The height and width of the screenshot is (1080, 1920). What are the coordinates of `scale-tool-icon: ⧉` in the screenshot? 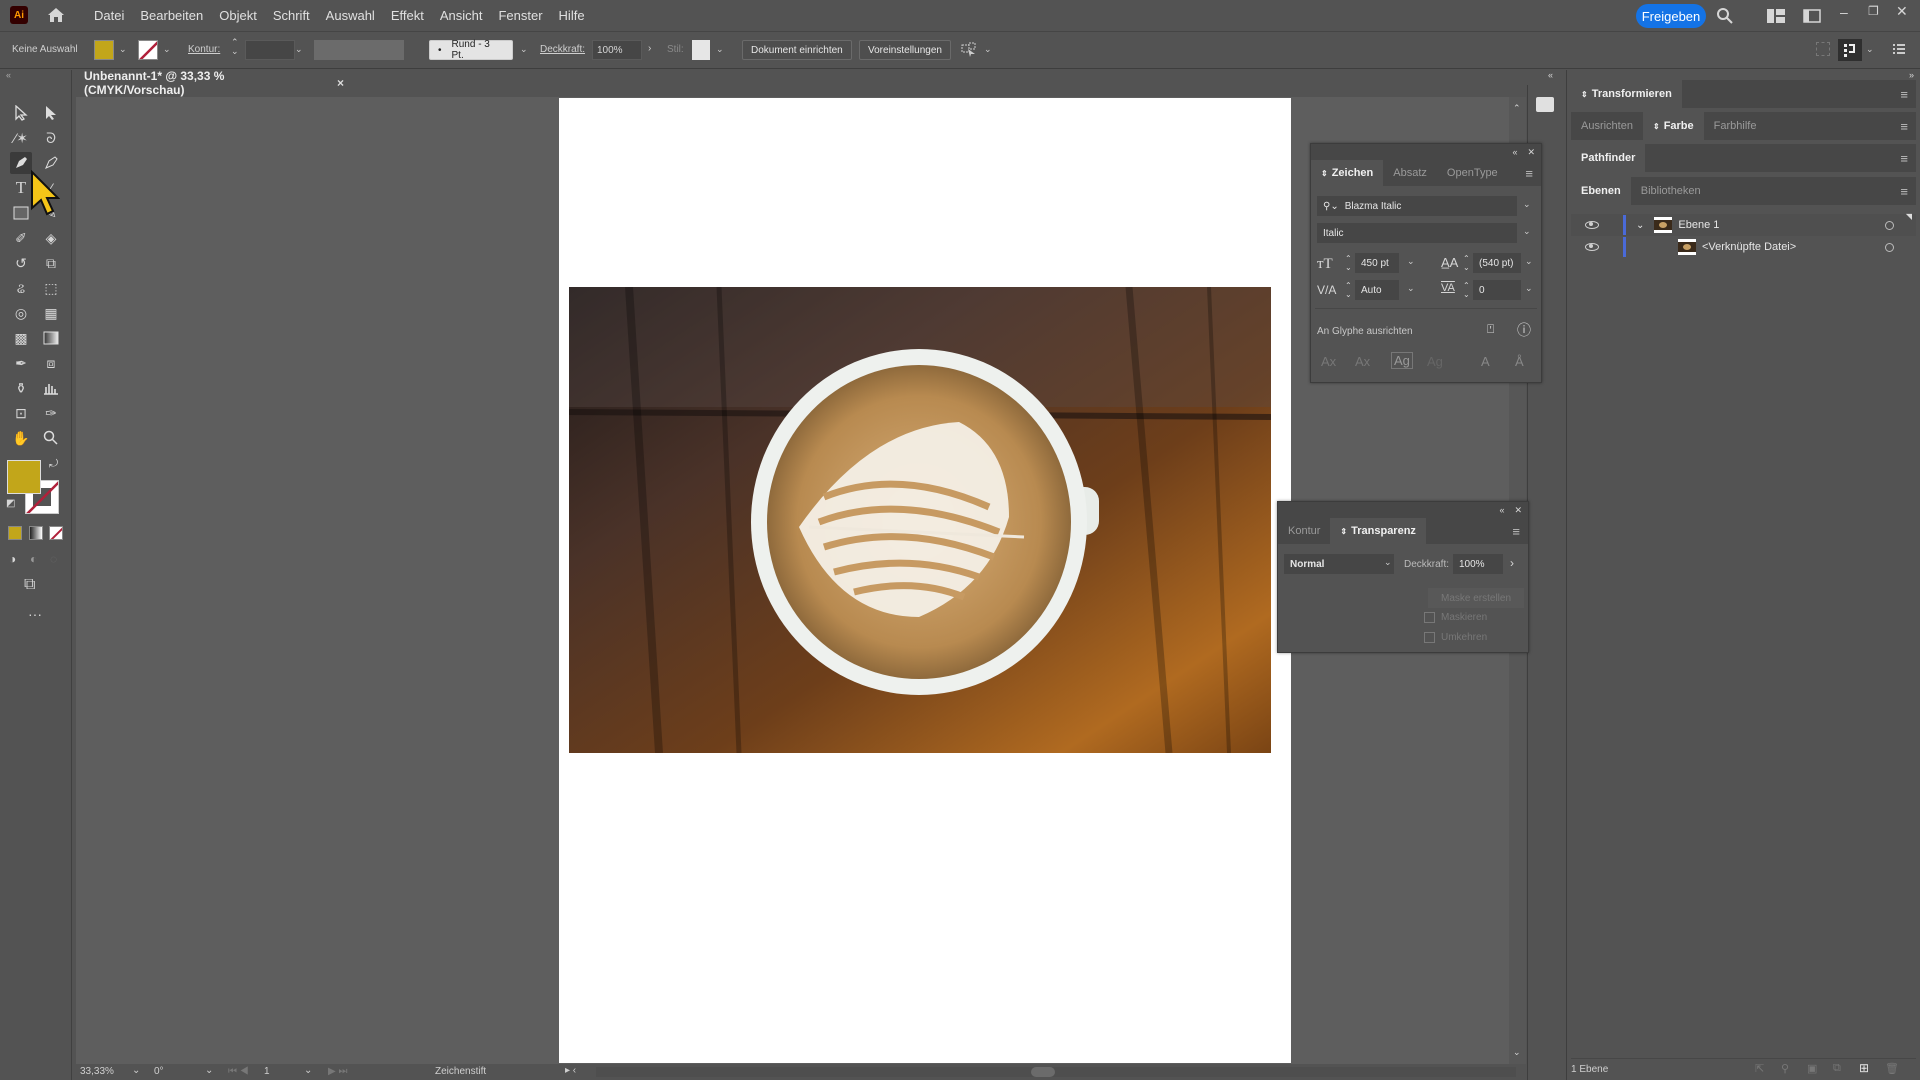 It's located at (51, 263).